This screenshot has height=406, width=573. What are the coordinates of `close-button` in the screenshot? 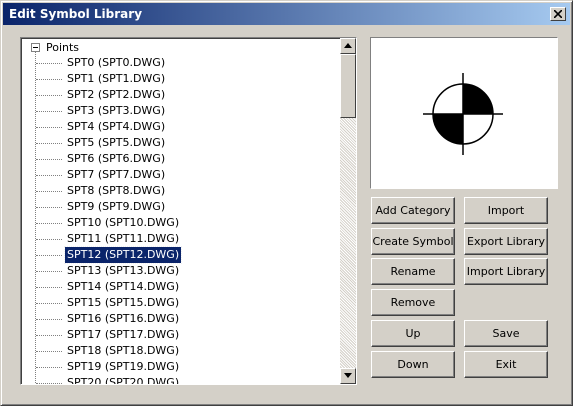 It's located at (558, 14).